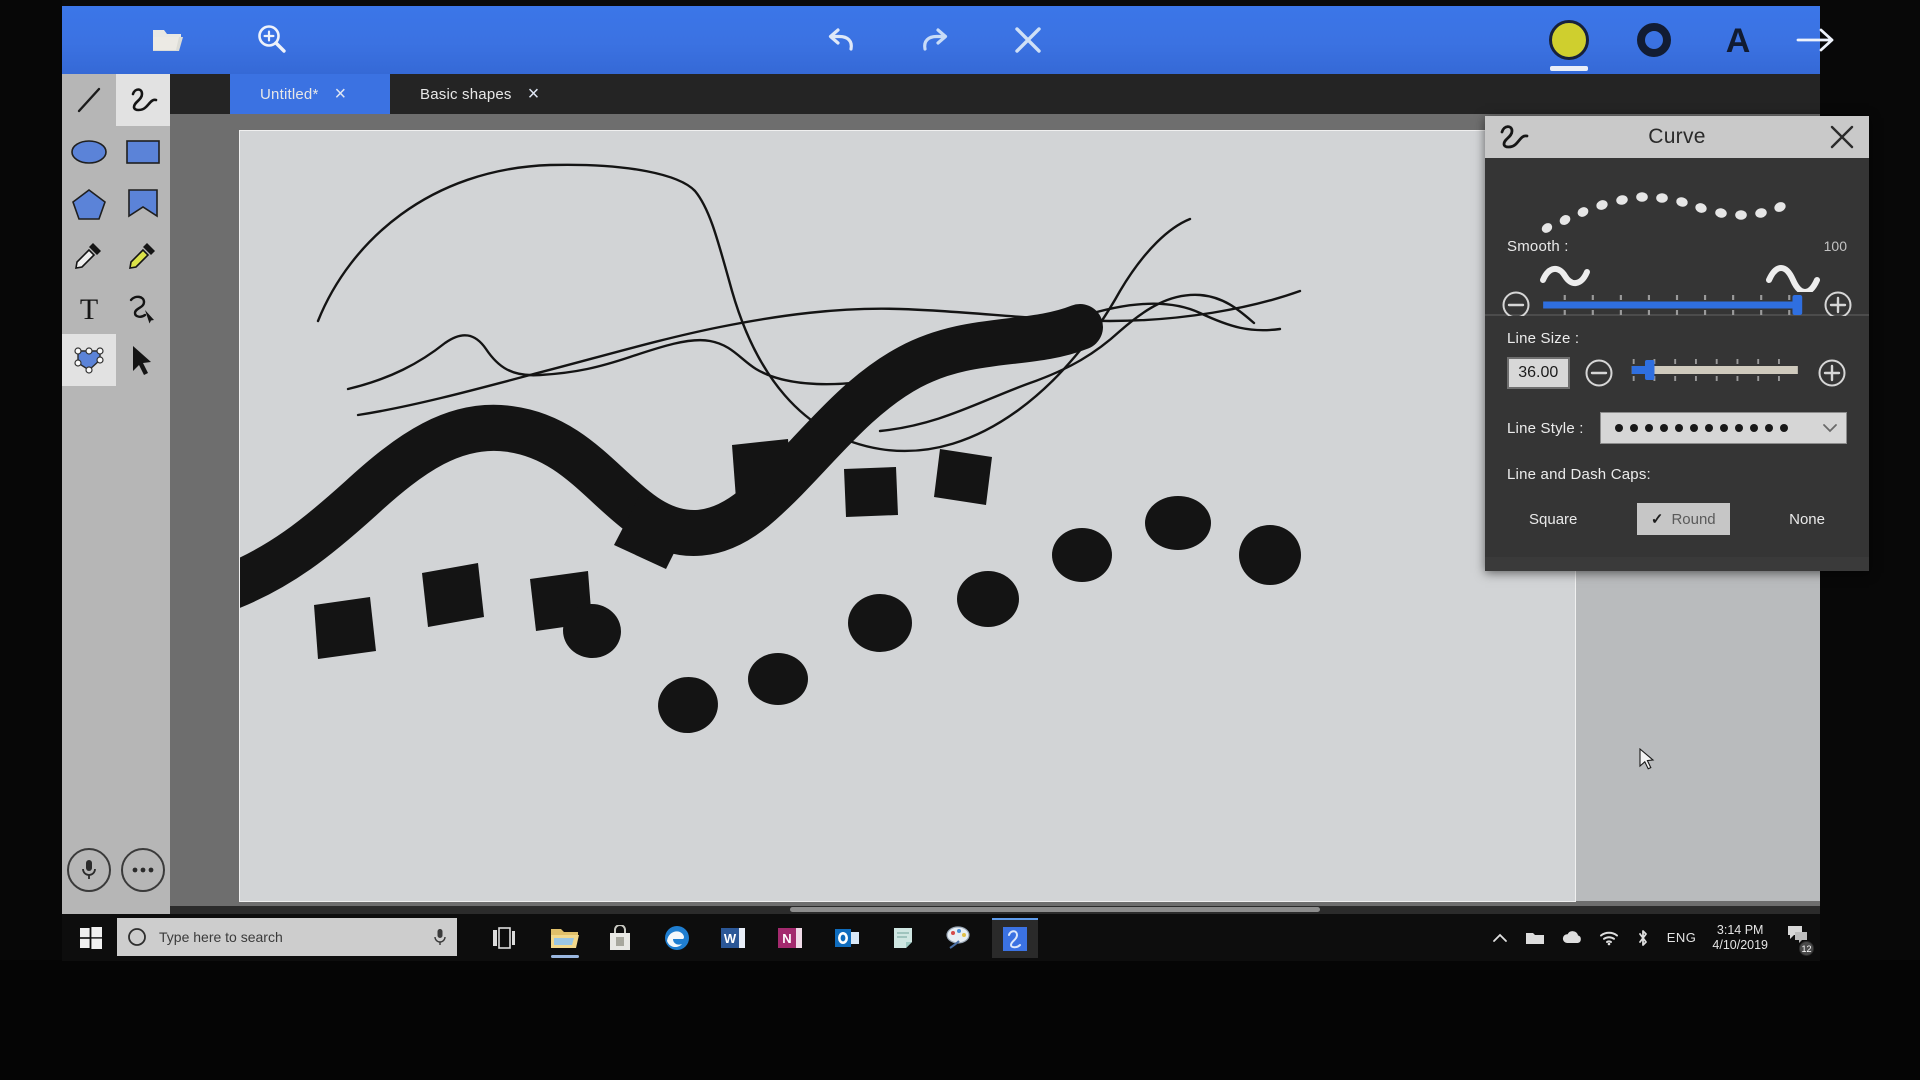 This screenshot has height=1080, width=1920. I want to click on line-style-preview, so click(1701, 428).